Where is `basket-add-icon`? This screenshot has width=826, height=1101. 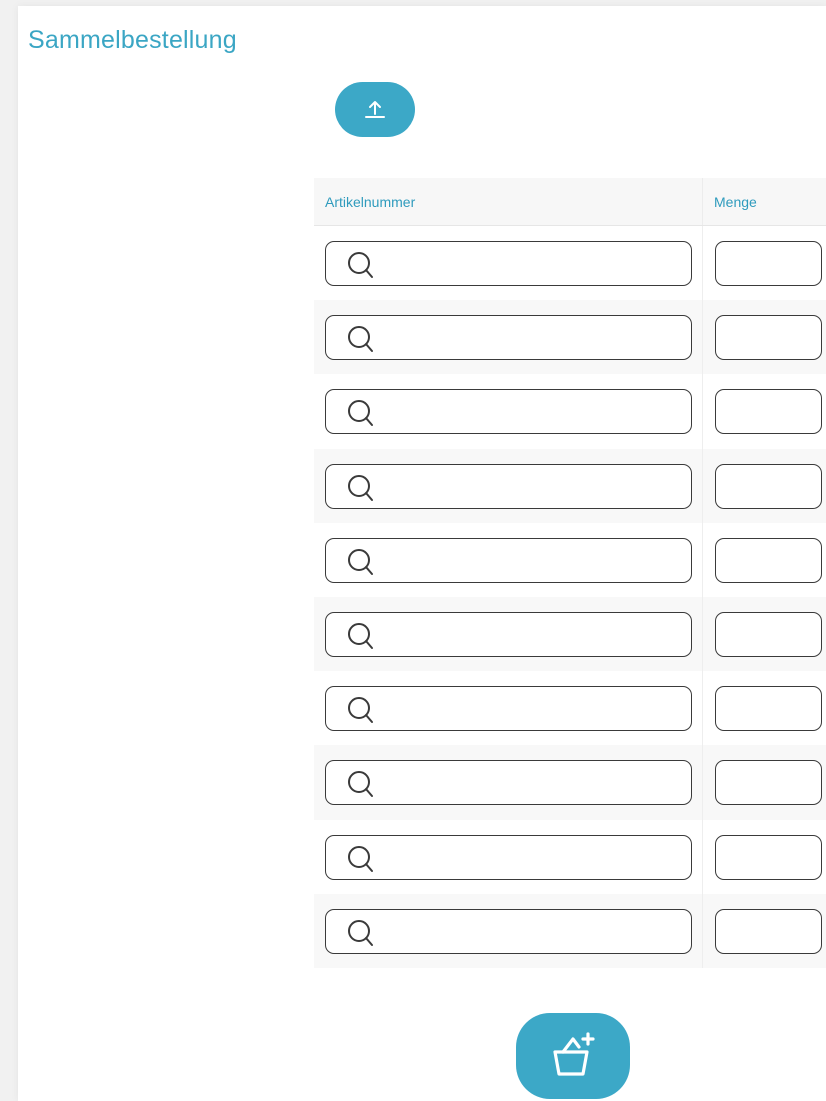 basket-add-icon is located at coordinates (574, 1054).